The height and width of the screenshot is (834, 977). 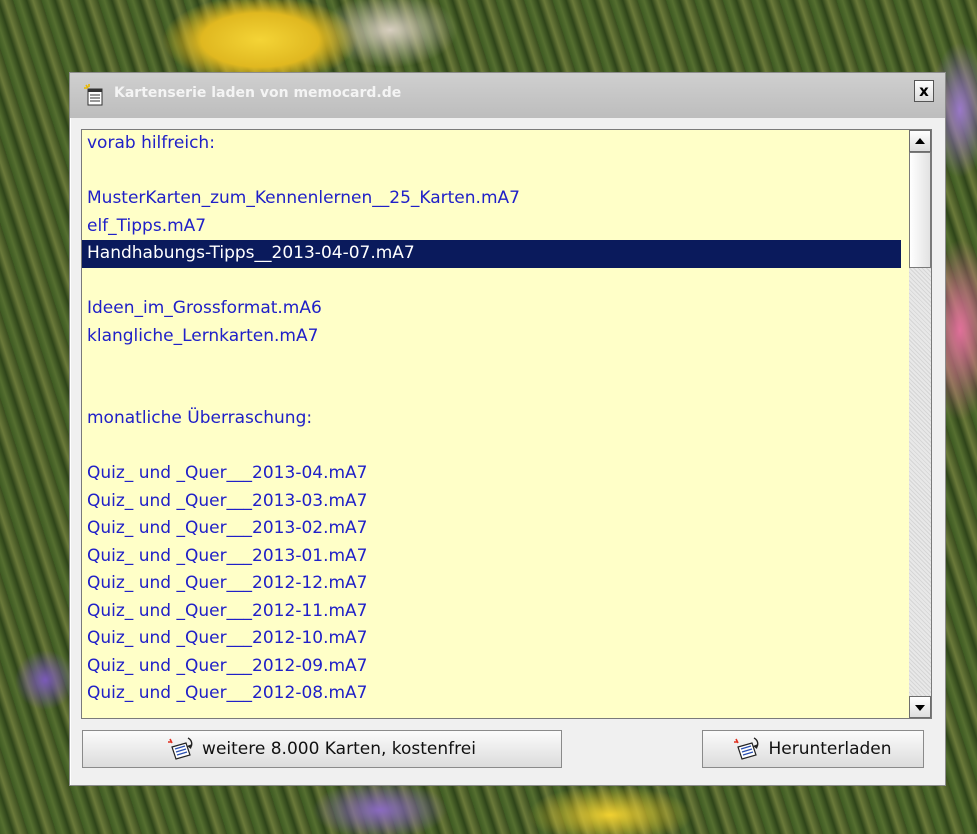 I want to click on list-item: Handhabungs-Tipps__2013-04-07.mA7, so click(x=491, y=254).